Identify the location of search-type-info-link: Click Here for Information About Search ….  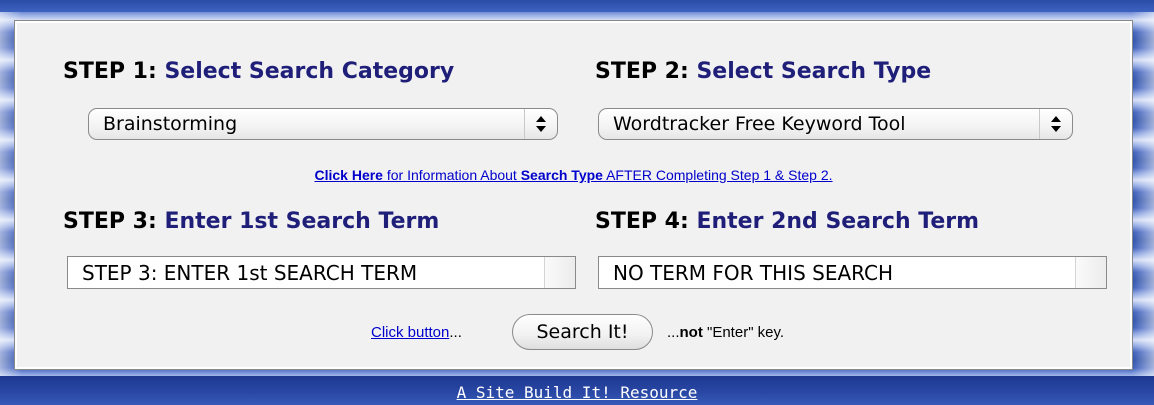
(573, 175).